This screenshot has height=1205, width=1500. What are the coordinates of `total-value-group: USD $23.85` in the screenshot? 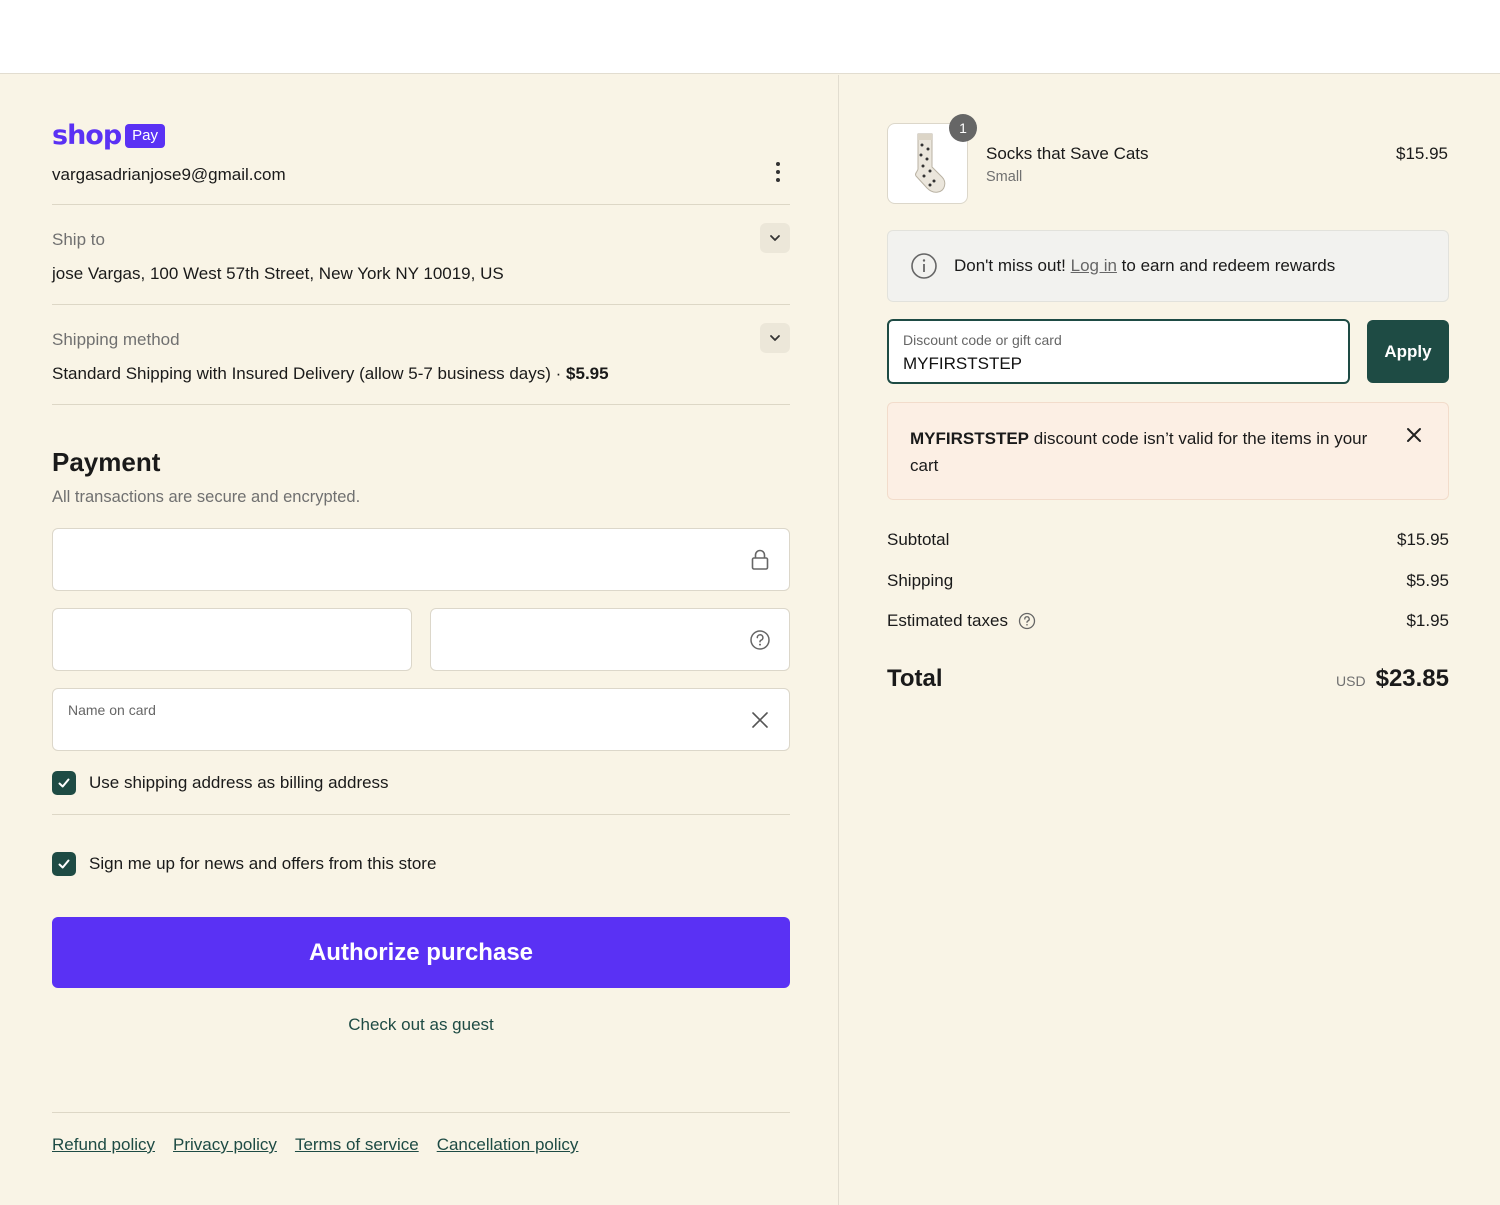 It's located at (1392, 679).